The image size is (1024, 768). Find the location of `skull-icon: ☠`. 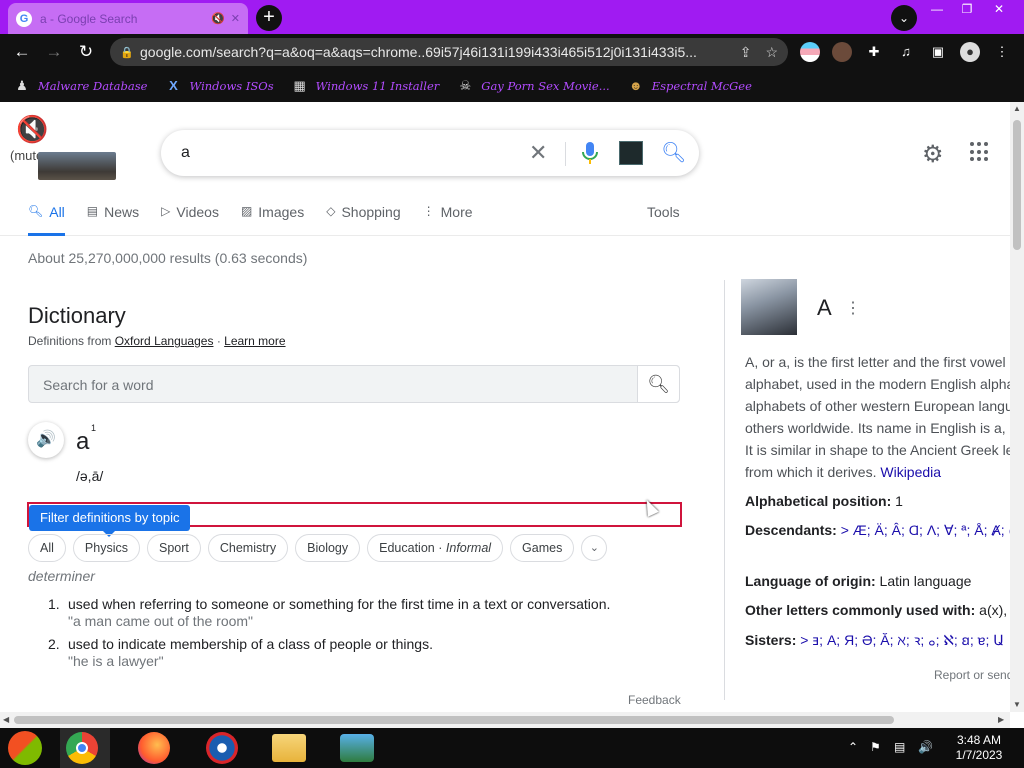

skull-icon: ☠ is located at coordinates (465, 85).